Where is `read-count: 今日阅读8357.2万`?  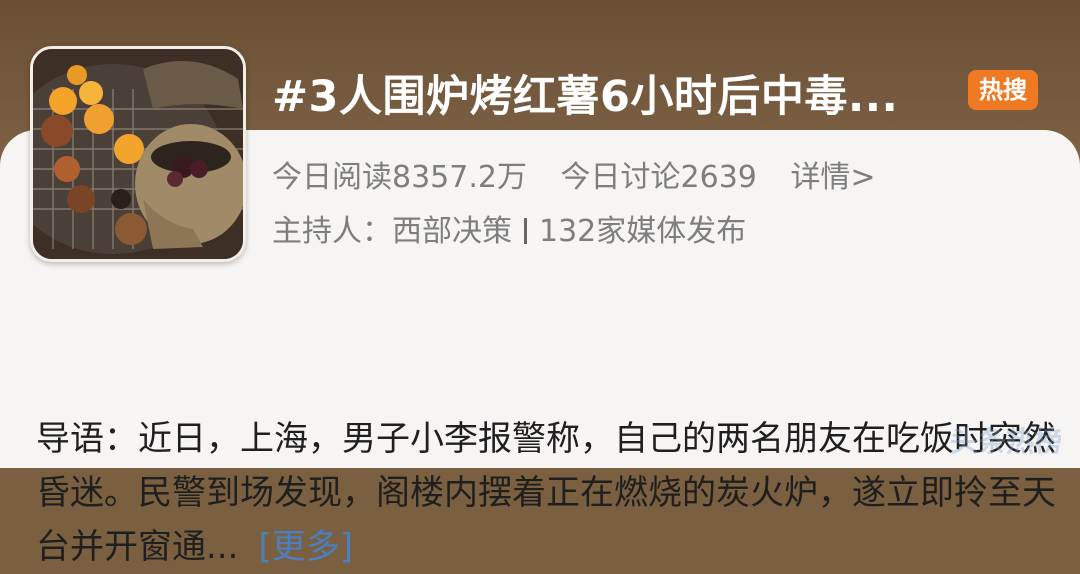 read-count: 今日阅读8357.2万 is located at coordinates (399, 177).